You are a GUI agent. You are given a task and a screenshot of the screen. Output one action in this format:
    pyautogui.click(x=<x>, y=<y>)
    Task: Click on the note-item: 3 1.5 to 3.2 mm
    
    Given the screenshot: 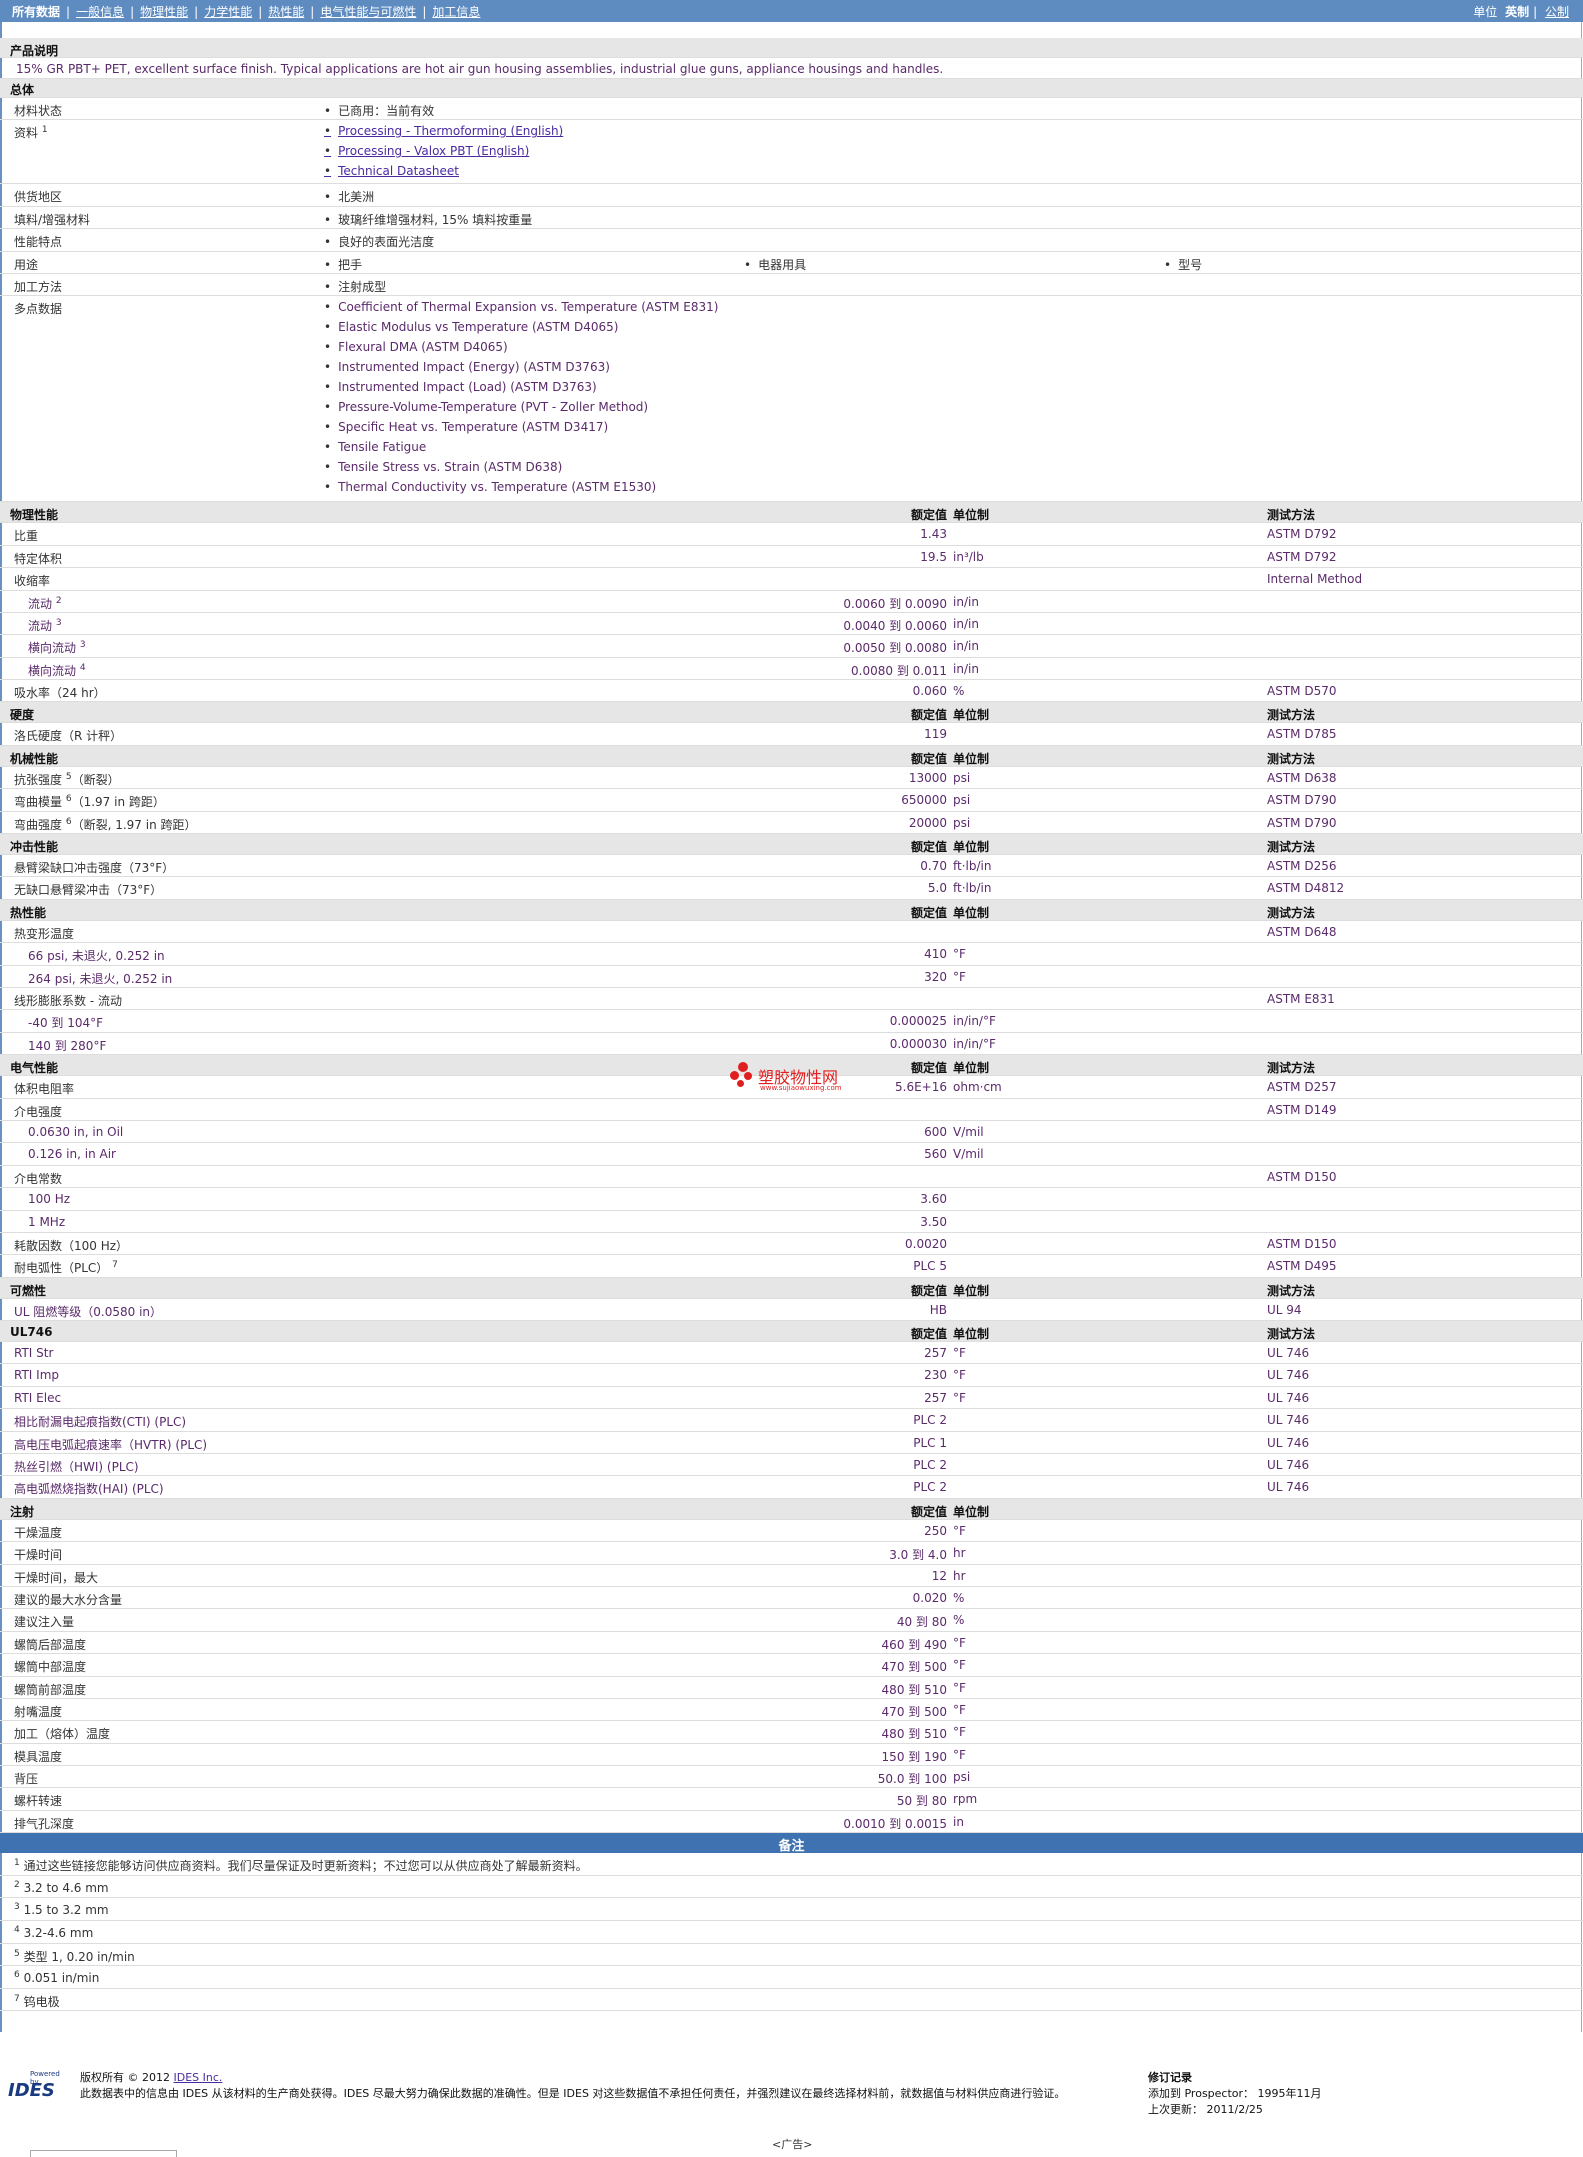 What is the action you would take?
    pyautogui.click(x=791, y=1910)
    